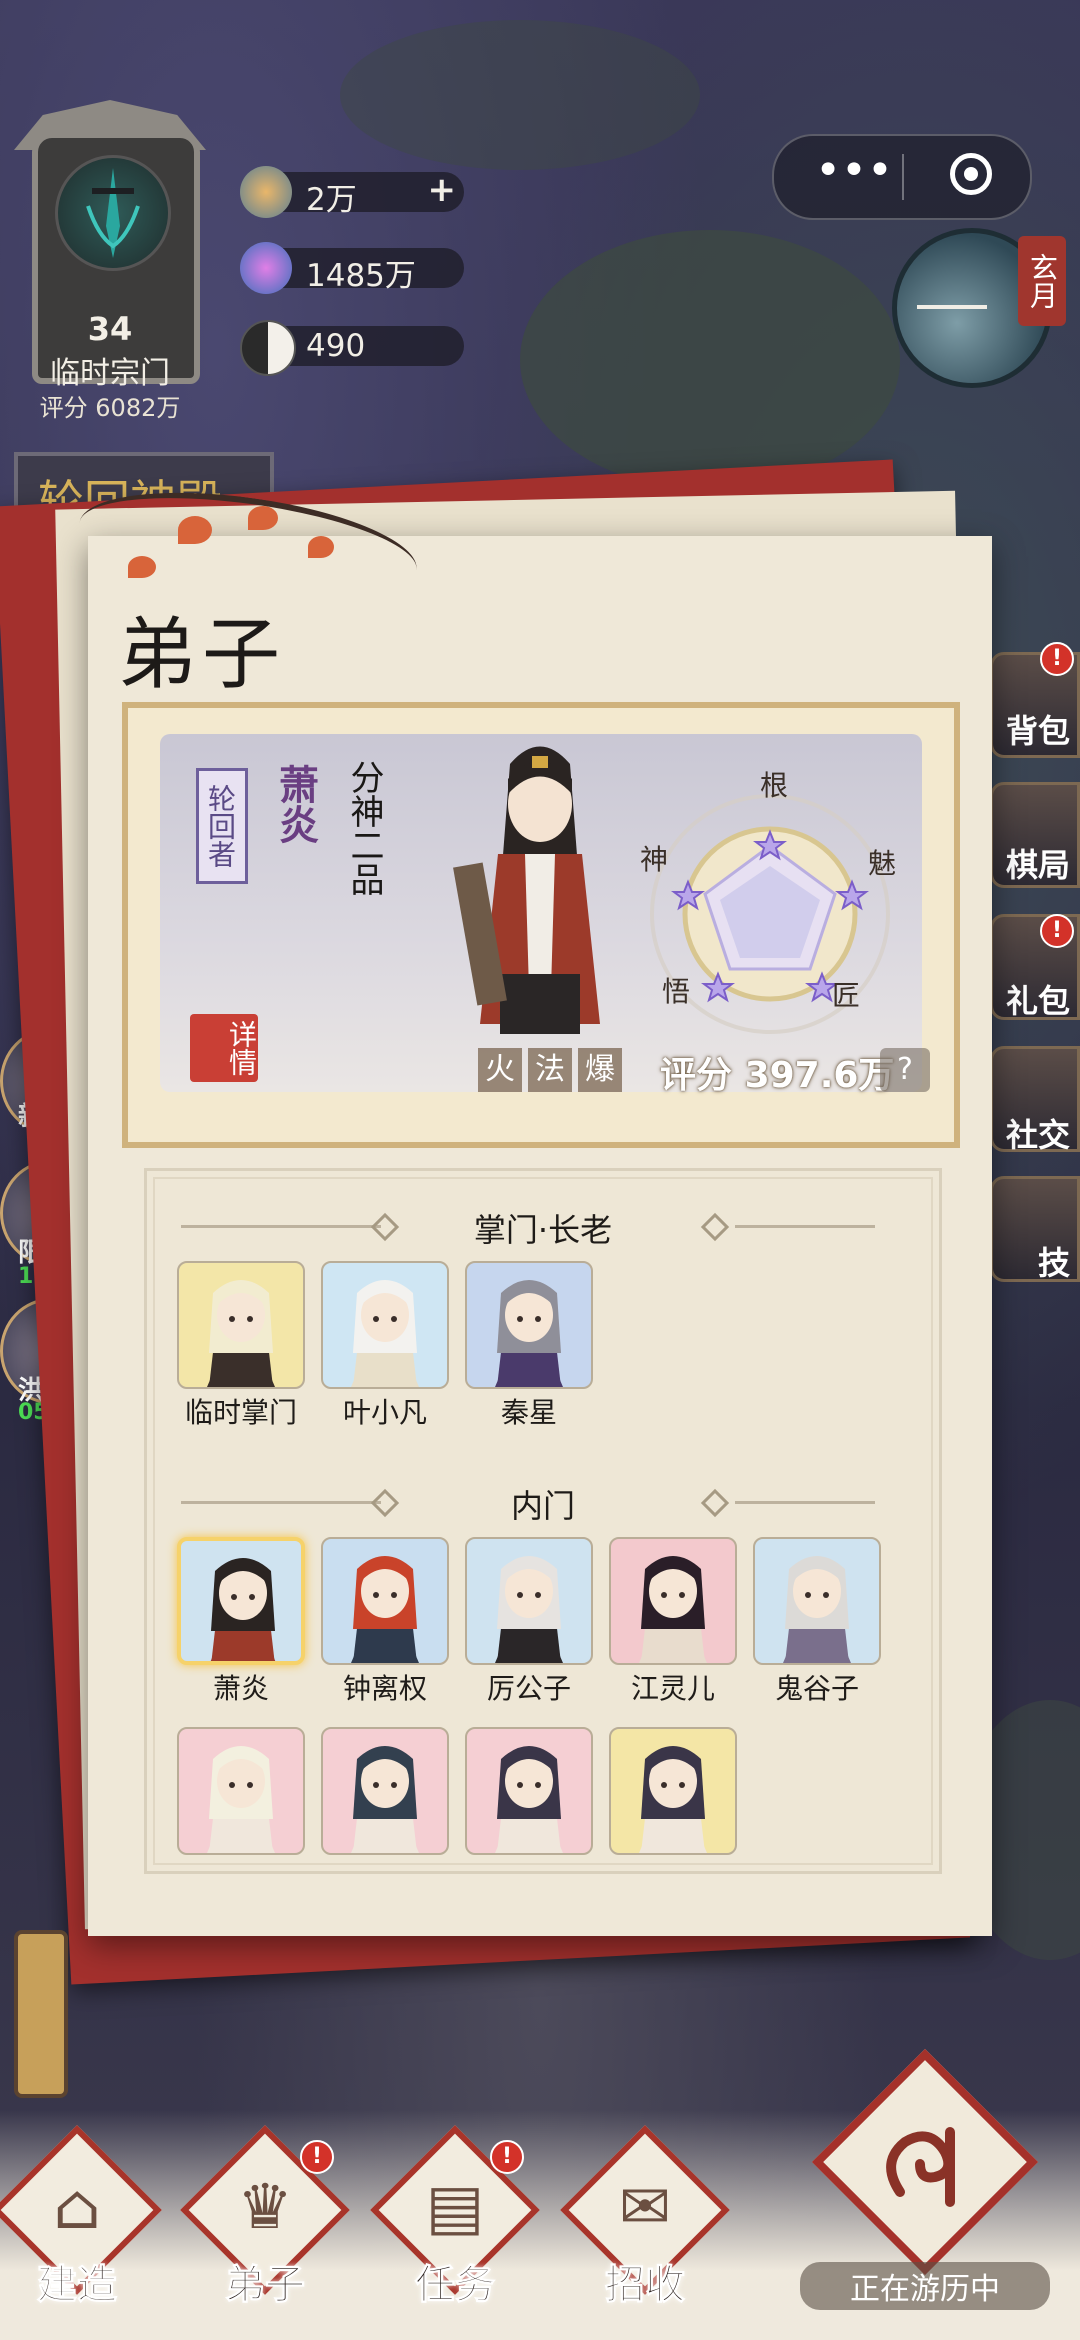 This screenshot has height=2340, width=1080. Describe the element at coordinates (265, 2285) in the screenshot. I see `nav-label: 弟子` at that location.